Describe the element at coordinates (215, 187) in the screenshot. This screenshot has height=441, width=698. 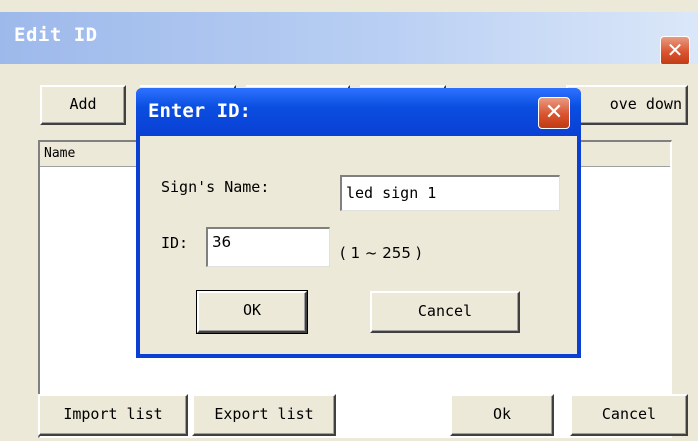
I see `sign-name-label: Sign's Name:` at that location.